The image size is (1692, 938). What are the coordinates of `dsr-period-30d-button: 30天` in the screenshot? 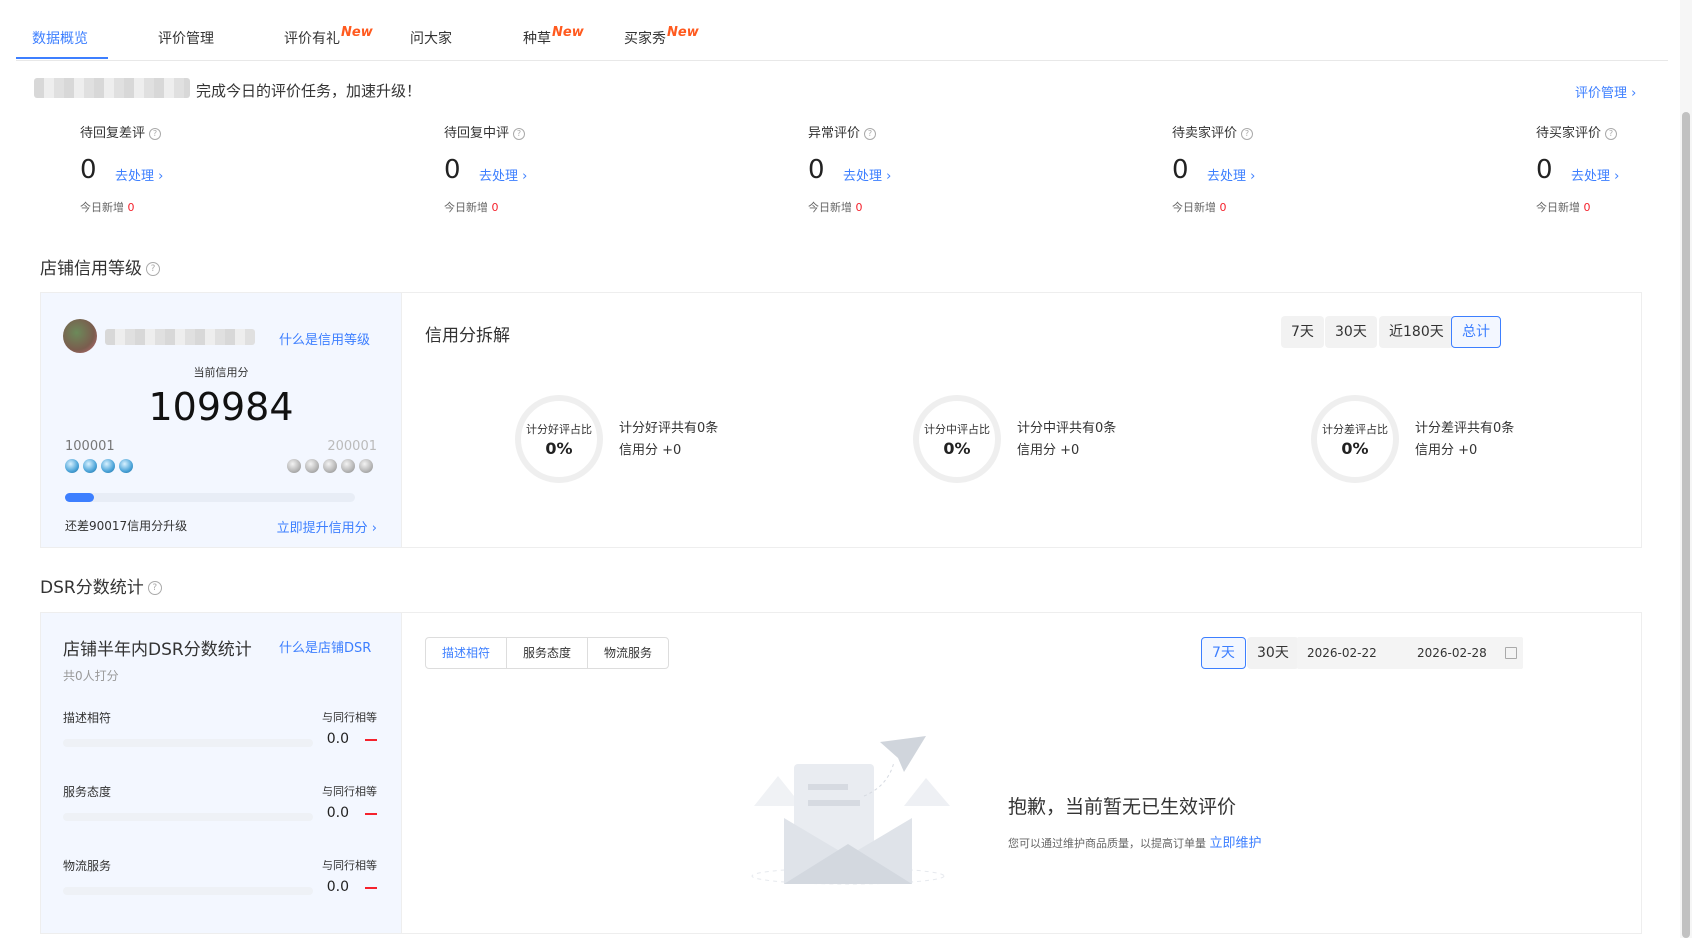 It's located at (1273, 653).